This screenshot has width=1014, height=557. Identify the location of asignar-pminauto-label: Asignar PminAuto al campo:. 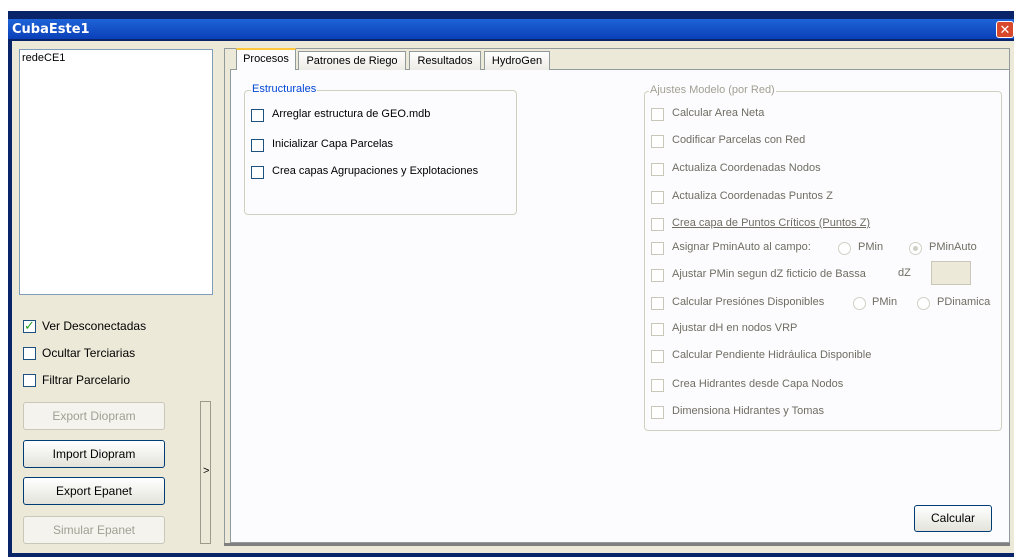
(741, 247).